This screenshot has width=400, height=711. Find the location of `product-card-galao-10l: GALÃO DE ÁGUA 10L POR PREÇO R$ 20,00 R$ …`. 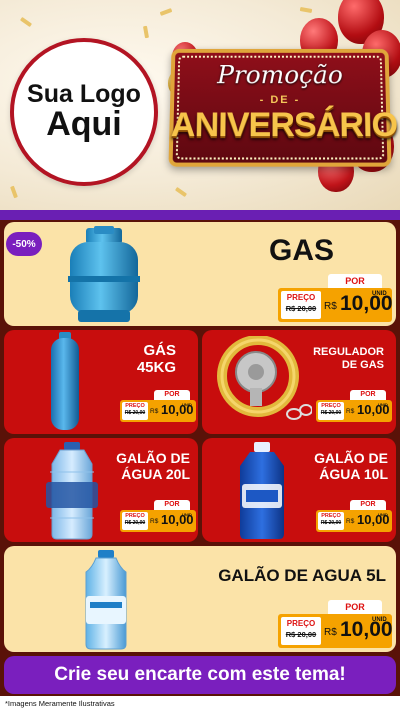

product-card-galao-10l: GALÃO DE ÁGUA 10L POR PREÇO R$ 20,00 R$ … is located at coordinates (299, 490).